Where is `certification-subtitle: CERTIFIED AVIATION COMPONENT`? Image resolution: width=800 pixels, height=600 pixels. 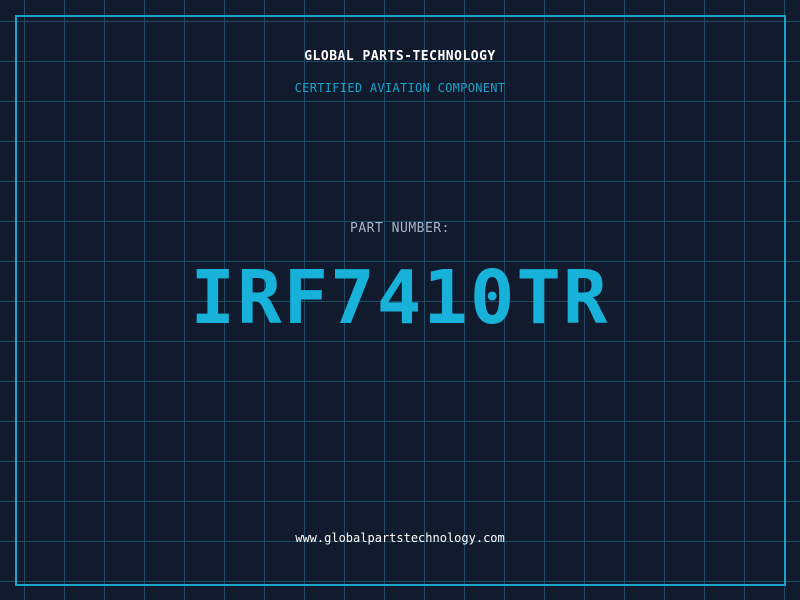 certification-subtitle: CERTIFIED AVIATION COMPONENT is located at coordinates (400, 88).